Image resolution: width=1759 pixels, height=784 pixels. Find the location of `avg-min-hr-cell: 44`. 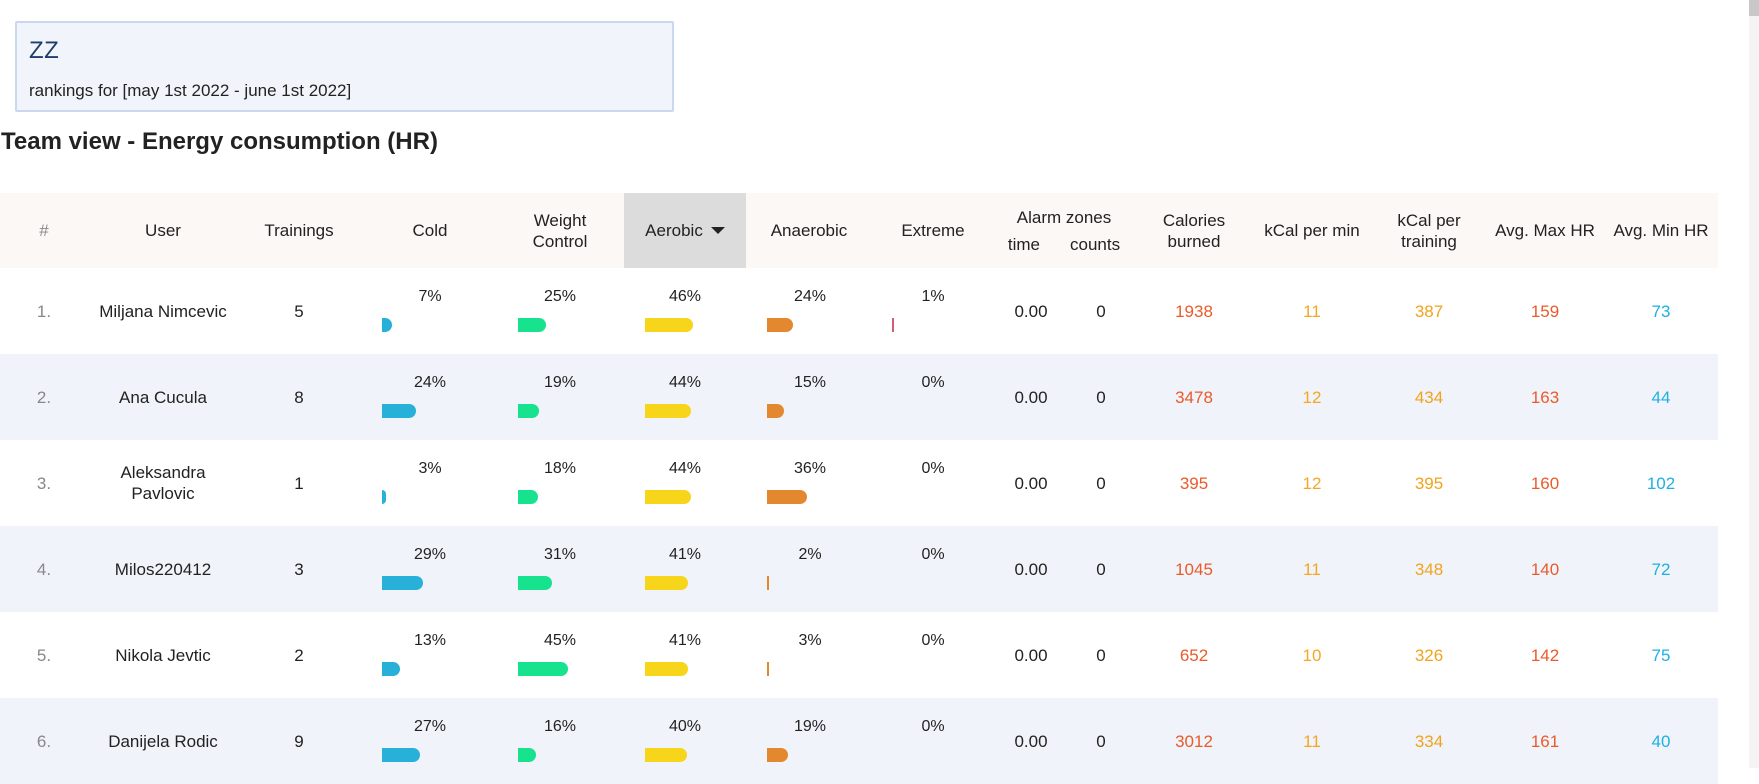

avg-min-hr-cell: 44 is located at coordinates (1661, 397).